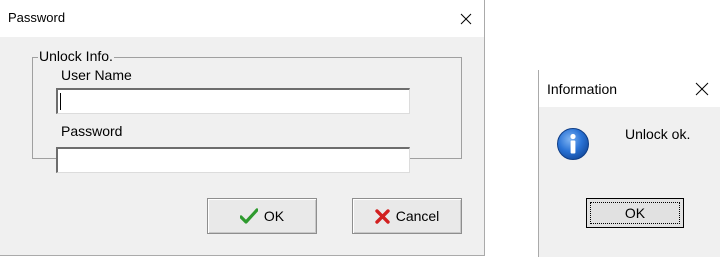 Image resolution: width=720 pixels, height=257 pixels. Describe the element at coordinates (233, 160) in the screenshot. I see `password-input` at that location.